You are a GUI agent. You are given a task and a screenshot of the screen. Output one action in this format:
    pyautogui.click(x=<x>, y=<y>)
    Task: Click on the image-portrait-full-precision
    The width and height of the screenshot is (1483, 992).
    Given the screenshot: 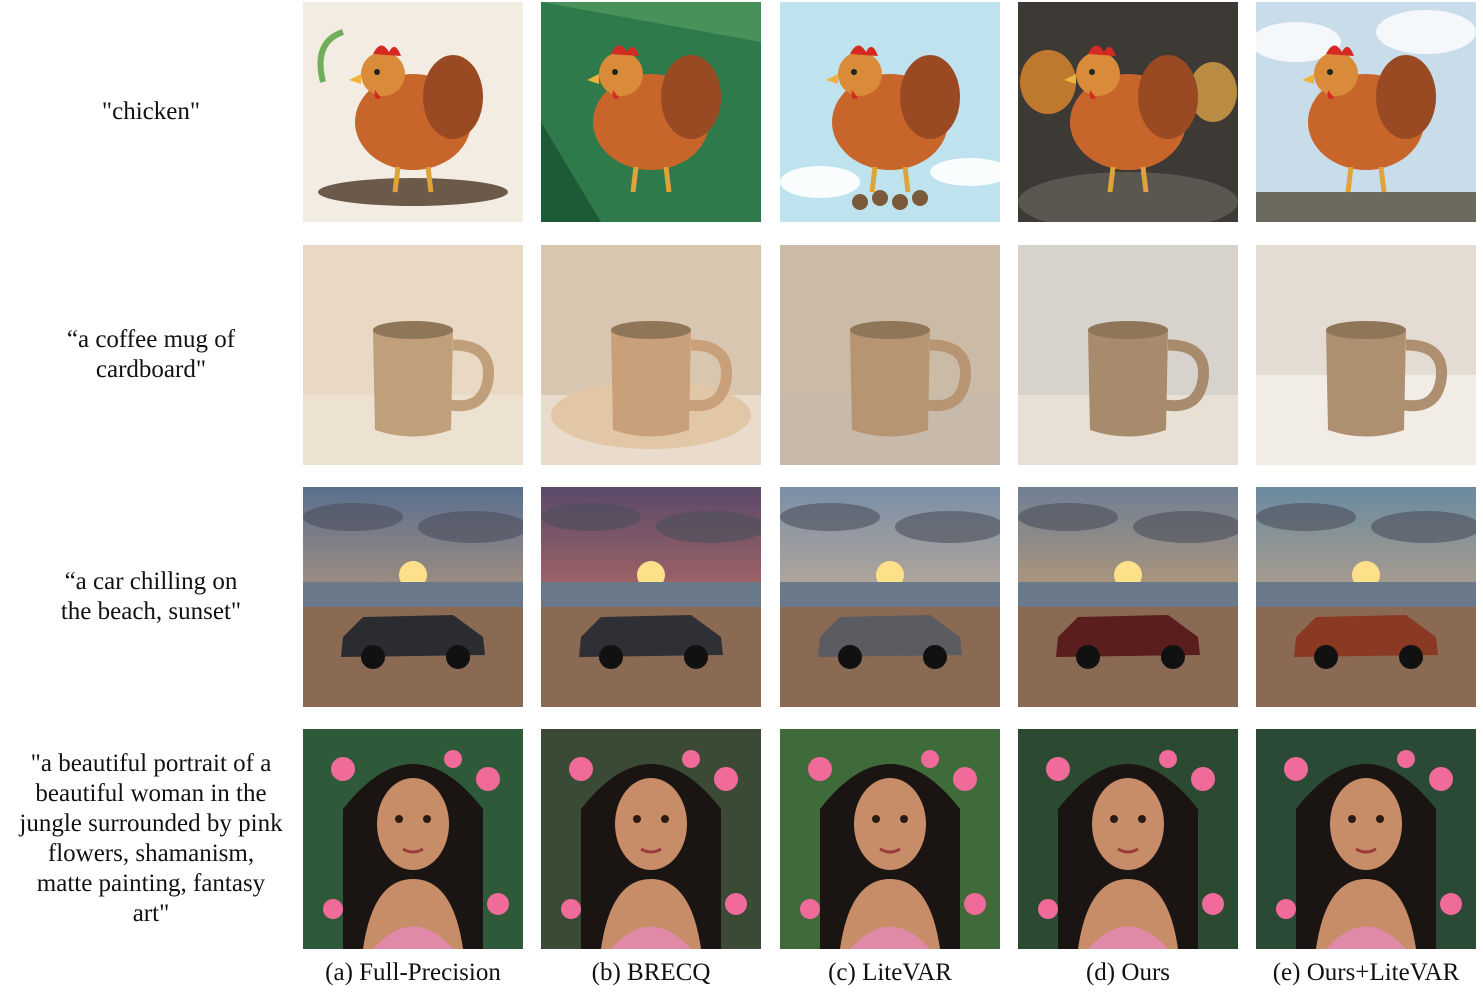 What is the action you would take?
    pyautogui.click(x=413, y=839)
    